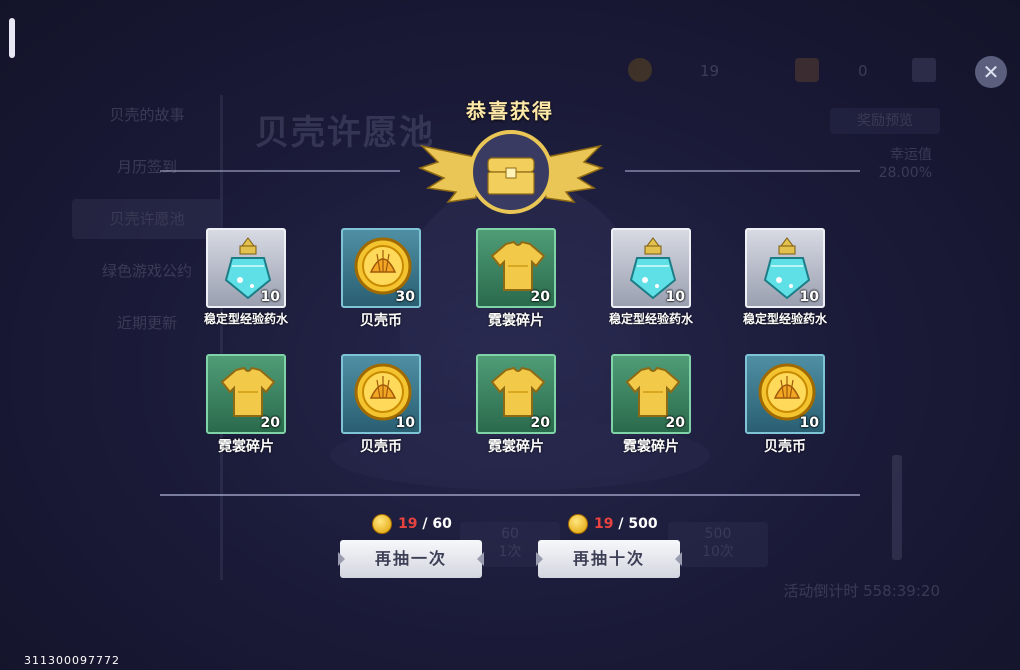 The image size is (1020, 670). What do you see at coordinates (510, 111) in the screenshot?
I see `dialog-title: 恭喜获得` at bounding box center [510, 111].